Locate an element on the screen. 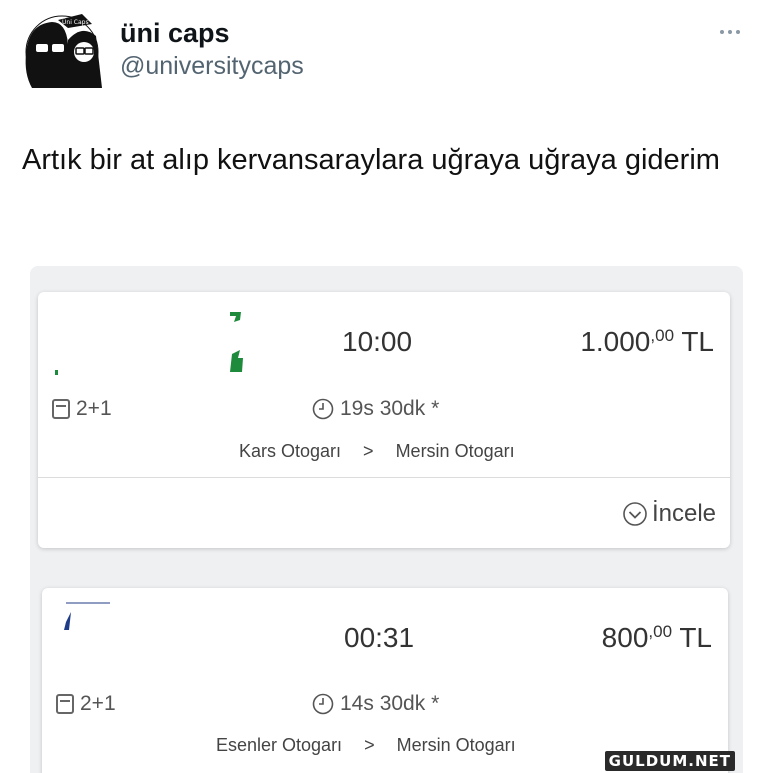  avatar: Üni Caps is located at coordinates (63, 51).